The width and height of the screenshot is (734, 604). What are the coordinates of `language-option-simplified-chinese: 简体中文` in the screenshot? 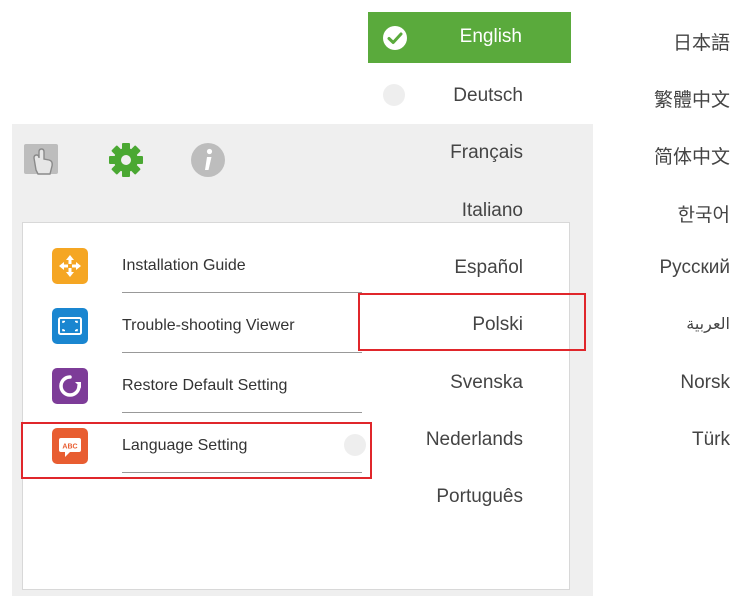 It's located at (692, 155).